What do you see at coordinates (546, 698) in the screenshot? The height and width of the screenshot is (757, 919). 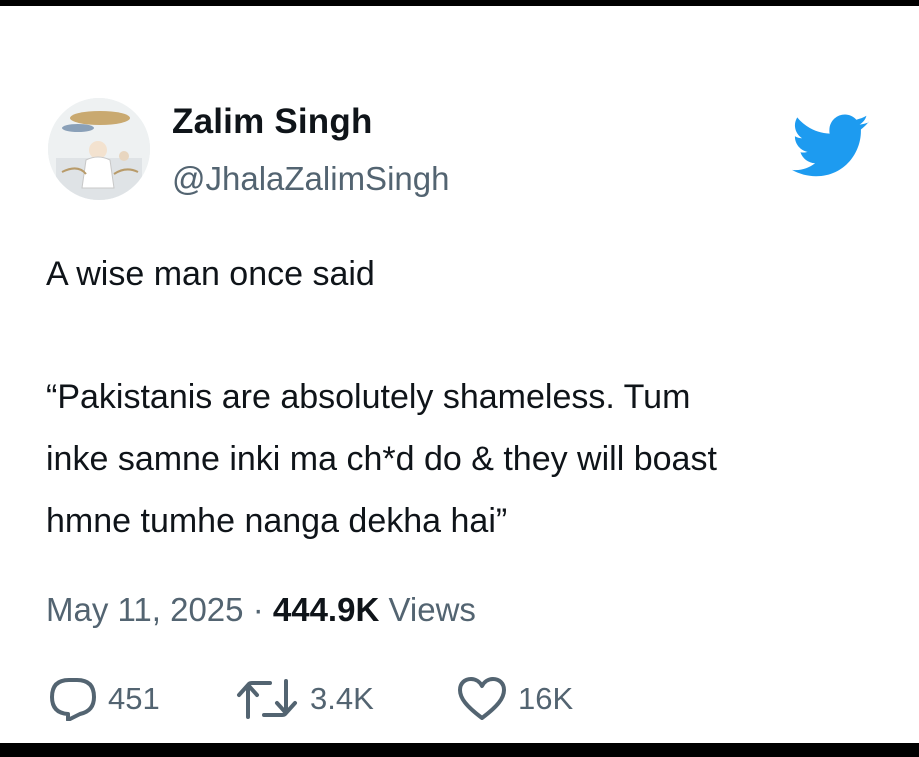 I see `like-count: 16K` at bounding box center [546, 698].